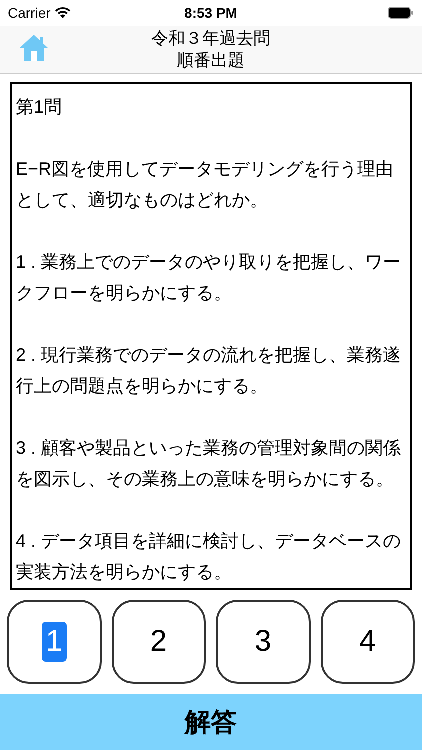 The width and height of the screenshot is (422, 750). I want to click on choice-text: 3 . 顧客や製品といった業務の管理対象間の関係を図示し、その業務上の意味を明らかにする。, so click(209, 464).